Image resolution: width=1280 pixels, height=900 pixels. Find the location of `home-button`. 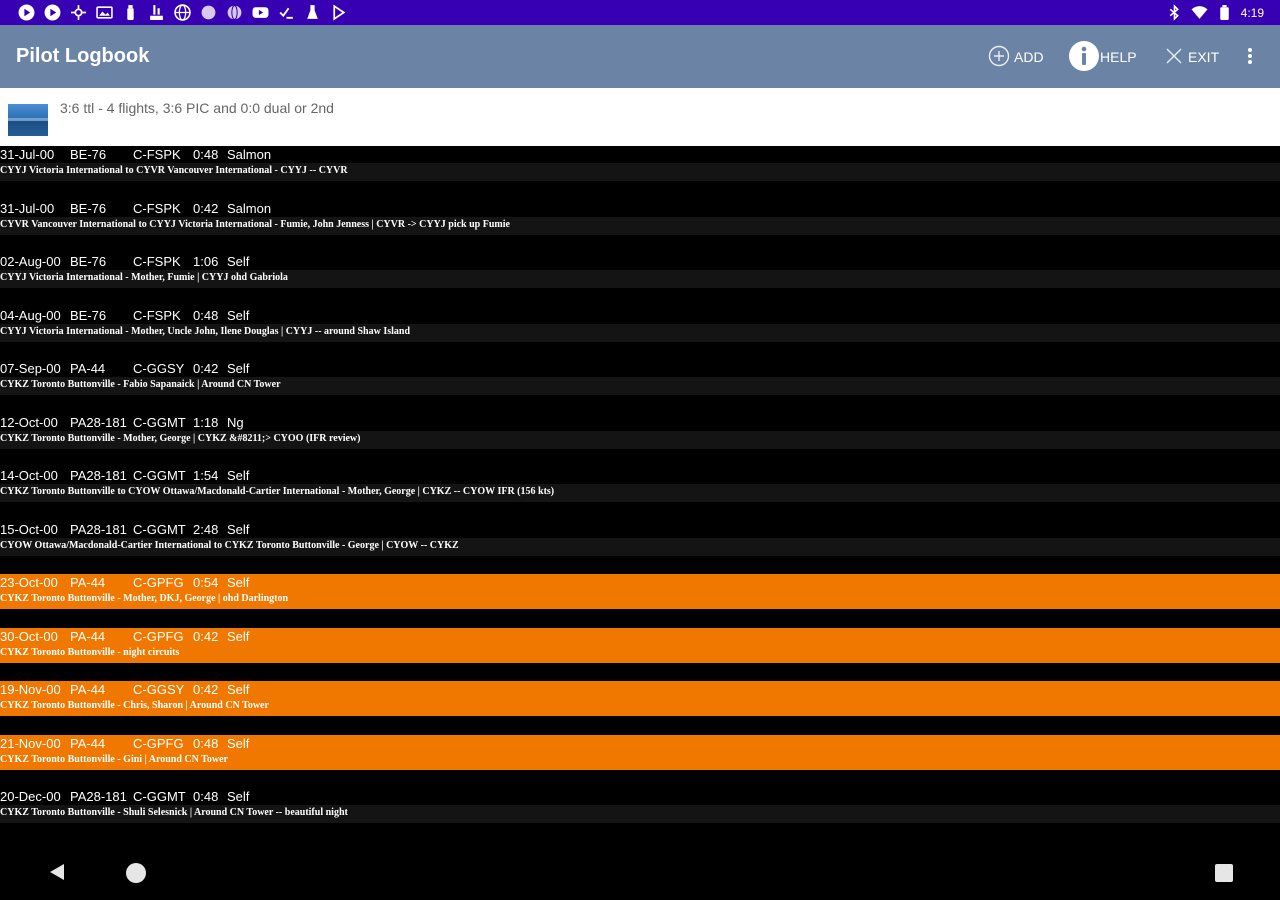

home-button is located at coordinates (136, 873).